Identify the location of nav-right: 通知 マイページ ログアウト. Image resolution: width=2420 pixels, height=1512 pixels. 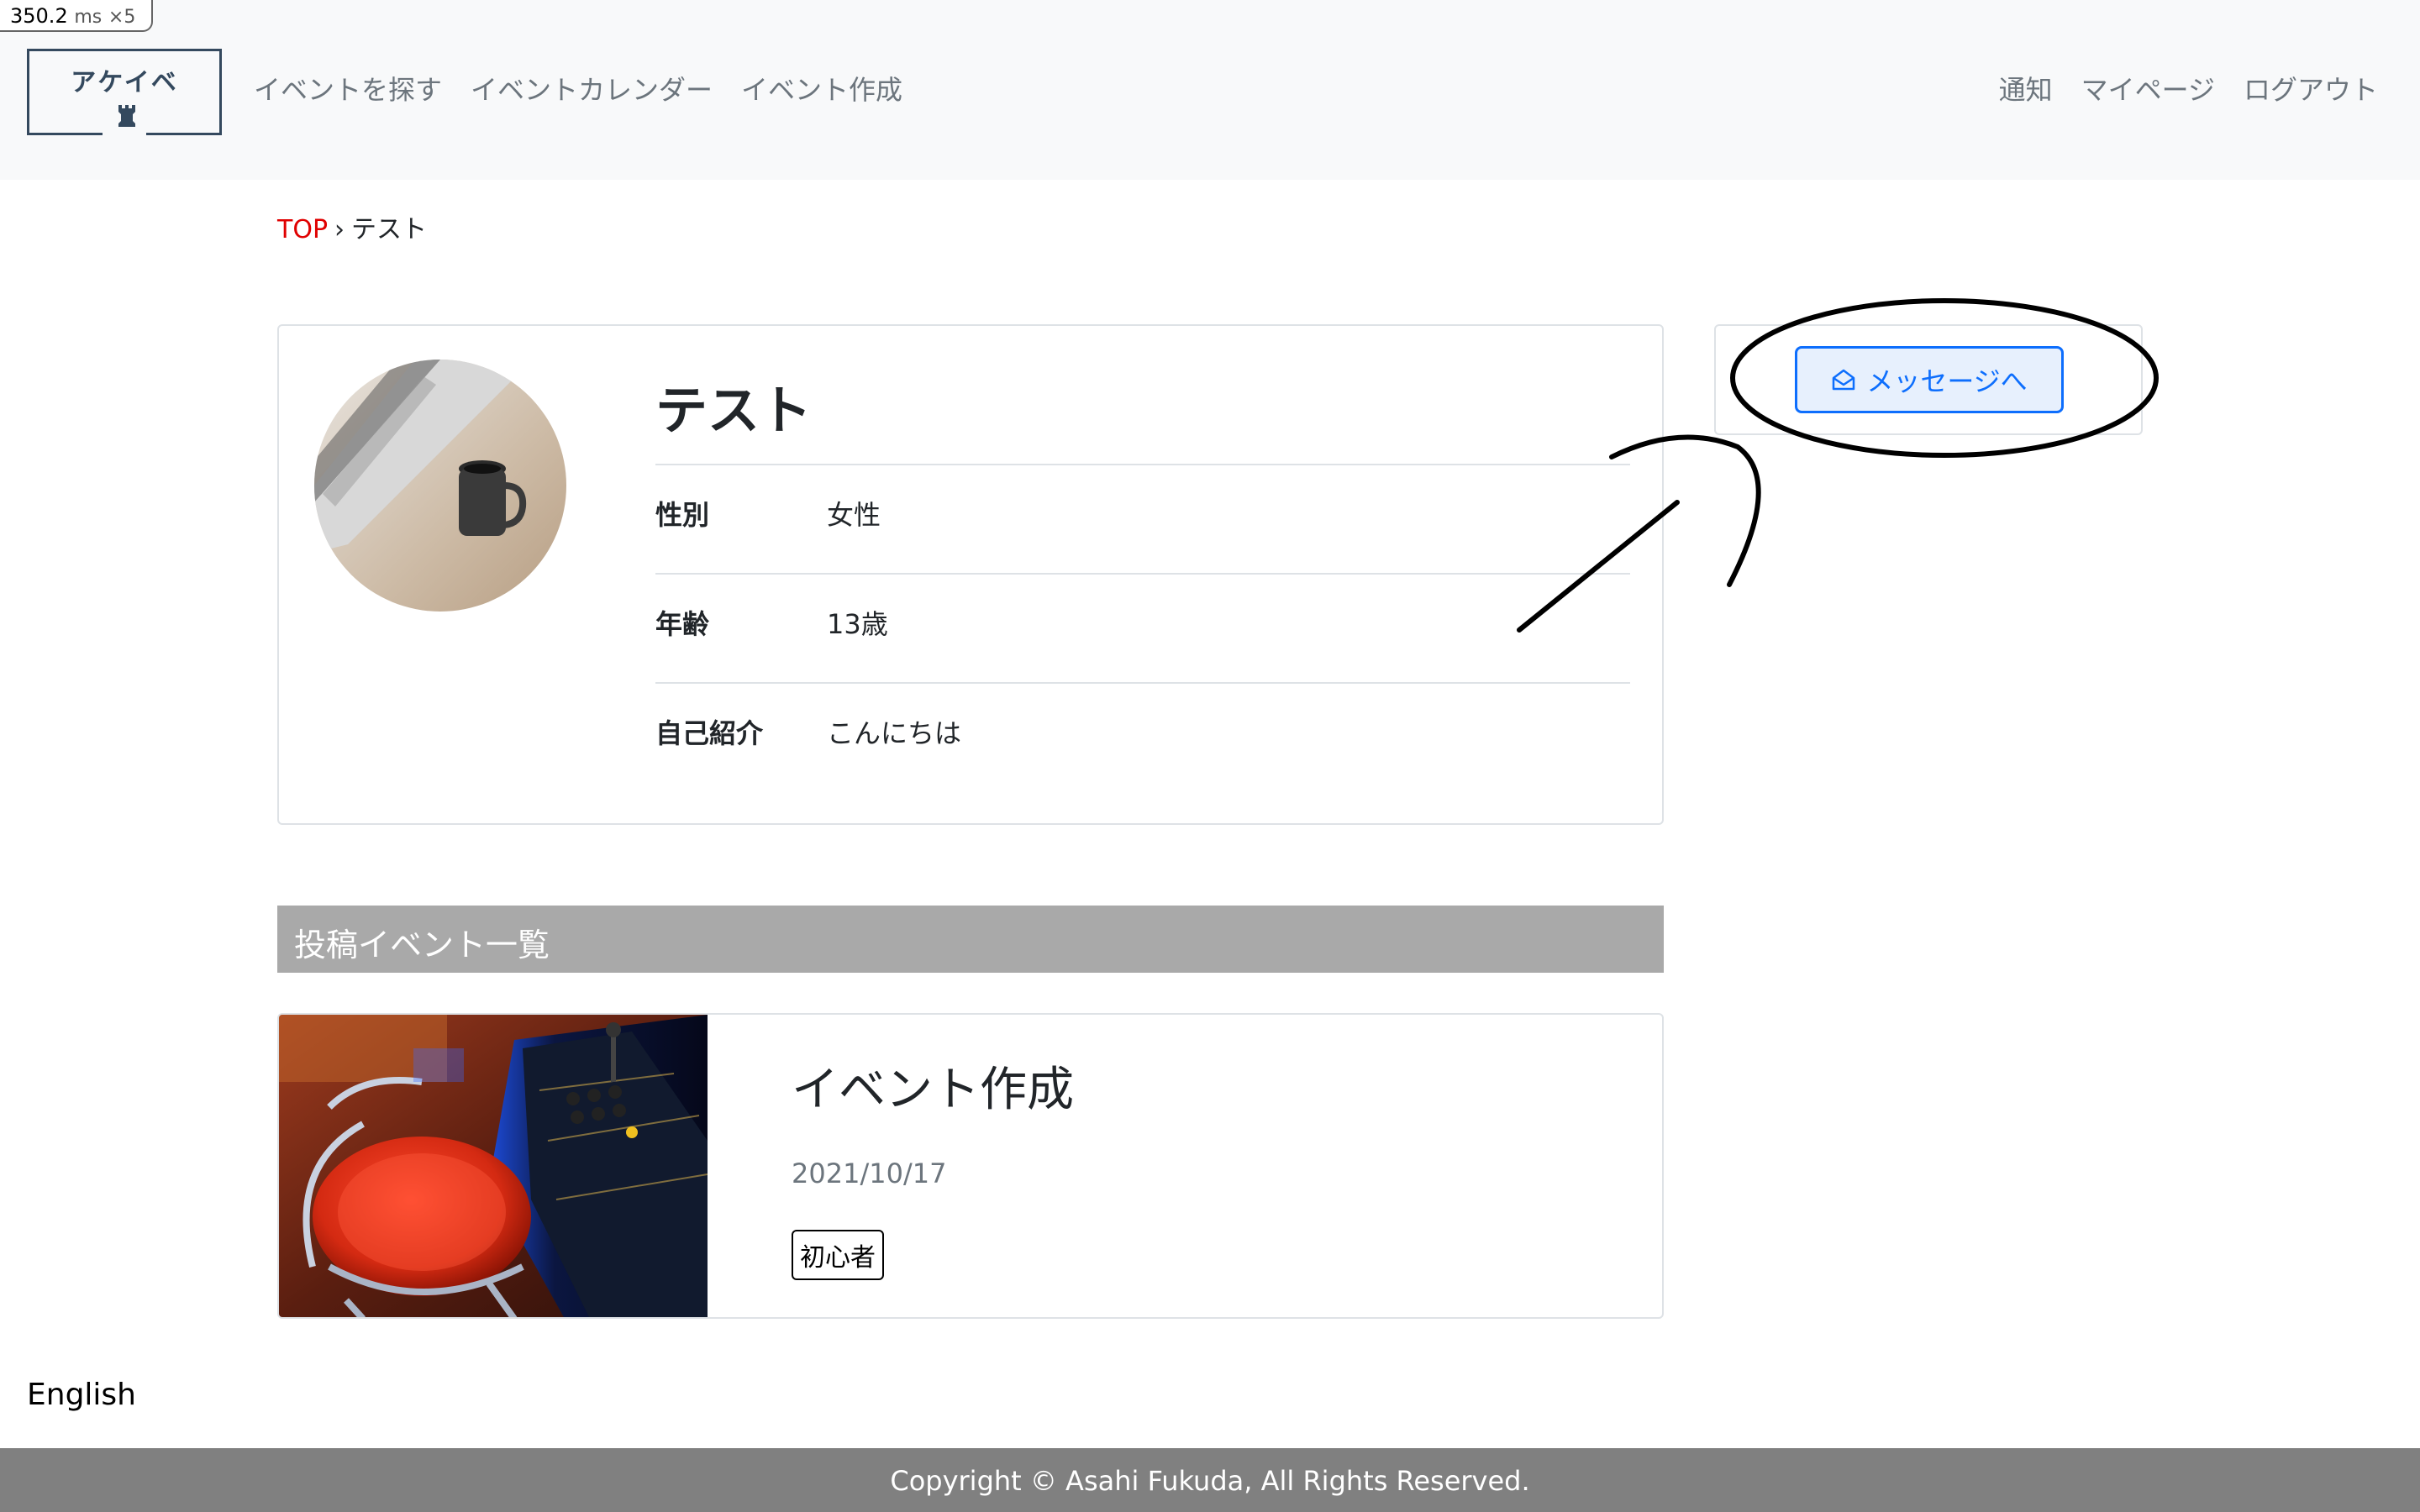
(2188, 88).